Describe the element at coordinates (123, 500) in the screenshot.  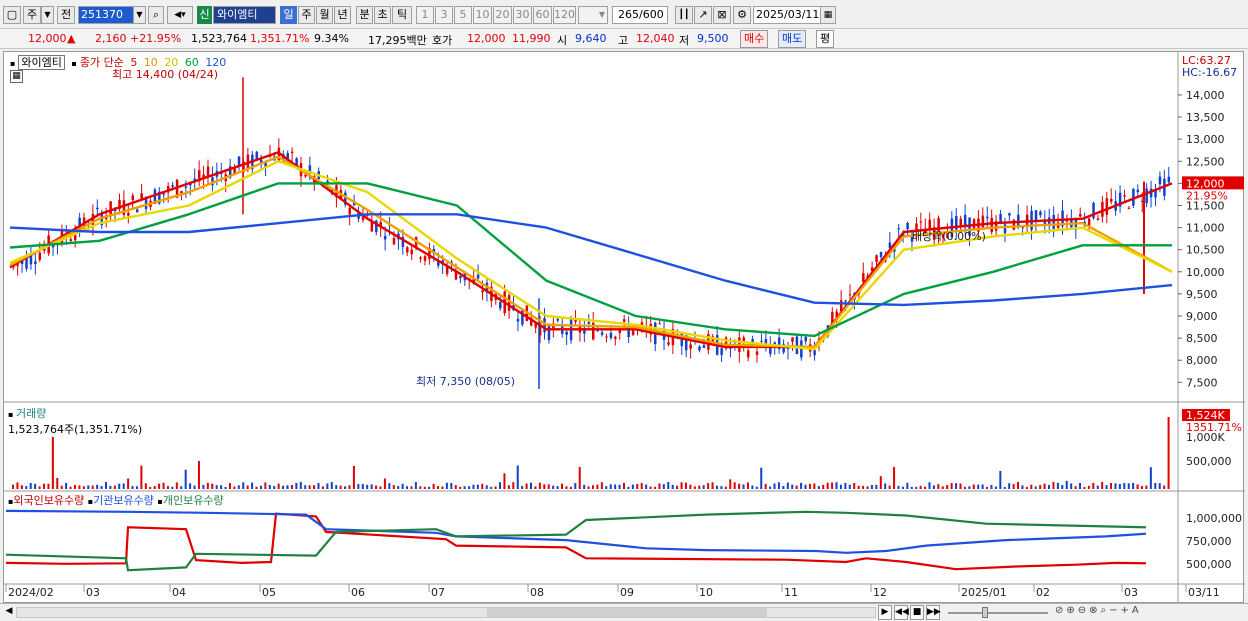
I see `institution-holding-label: 기관보유수량` at that location.